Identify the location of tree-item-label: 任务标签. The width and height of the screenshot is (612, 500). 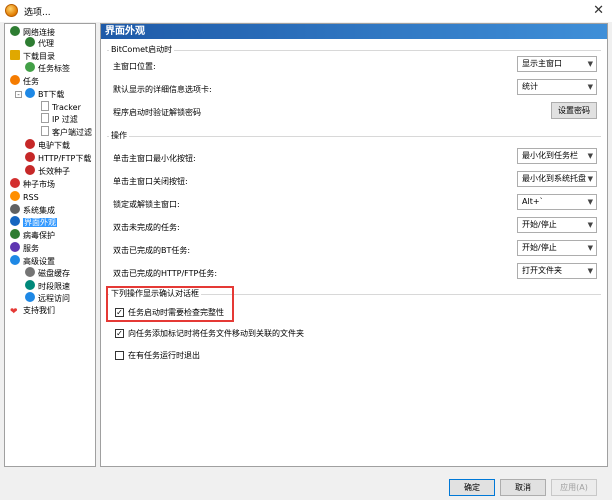
(54, 68).